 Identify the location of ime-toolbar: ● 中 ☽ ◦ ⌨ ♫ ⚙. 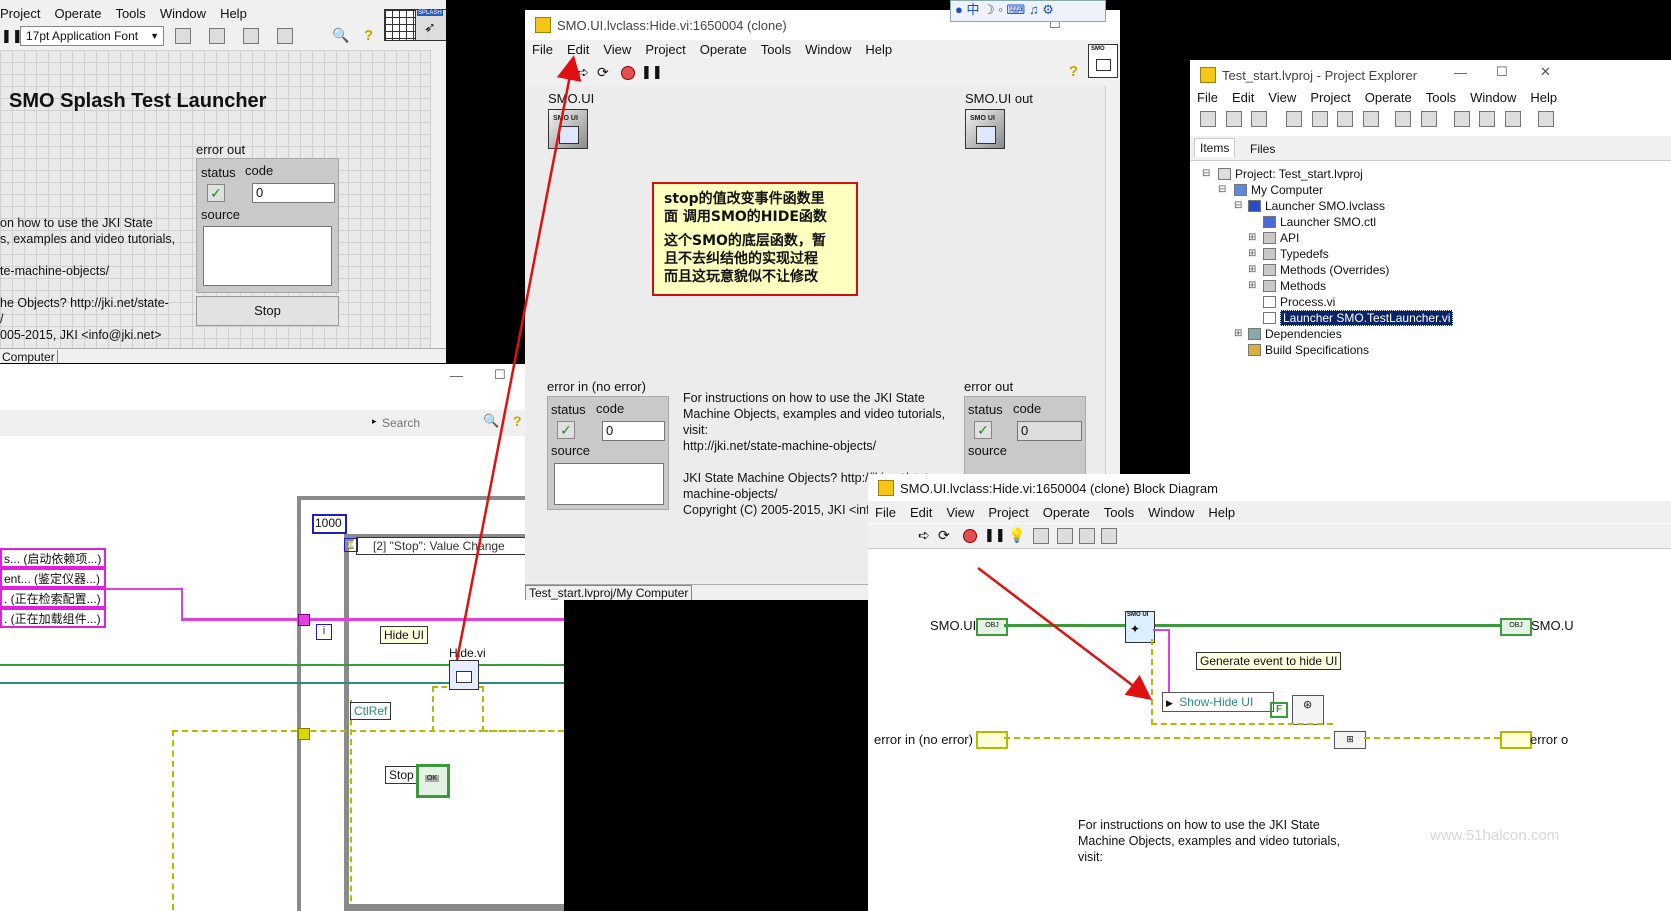
(1028, 11).